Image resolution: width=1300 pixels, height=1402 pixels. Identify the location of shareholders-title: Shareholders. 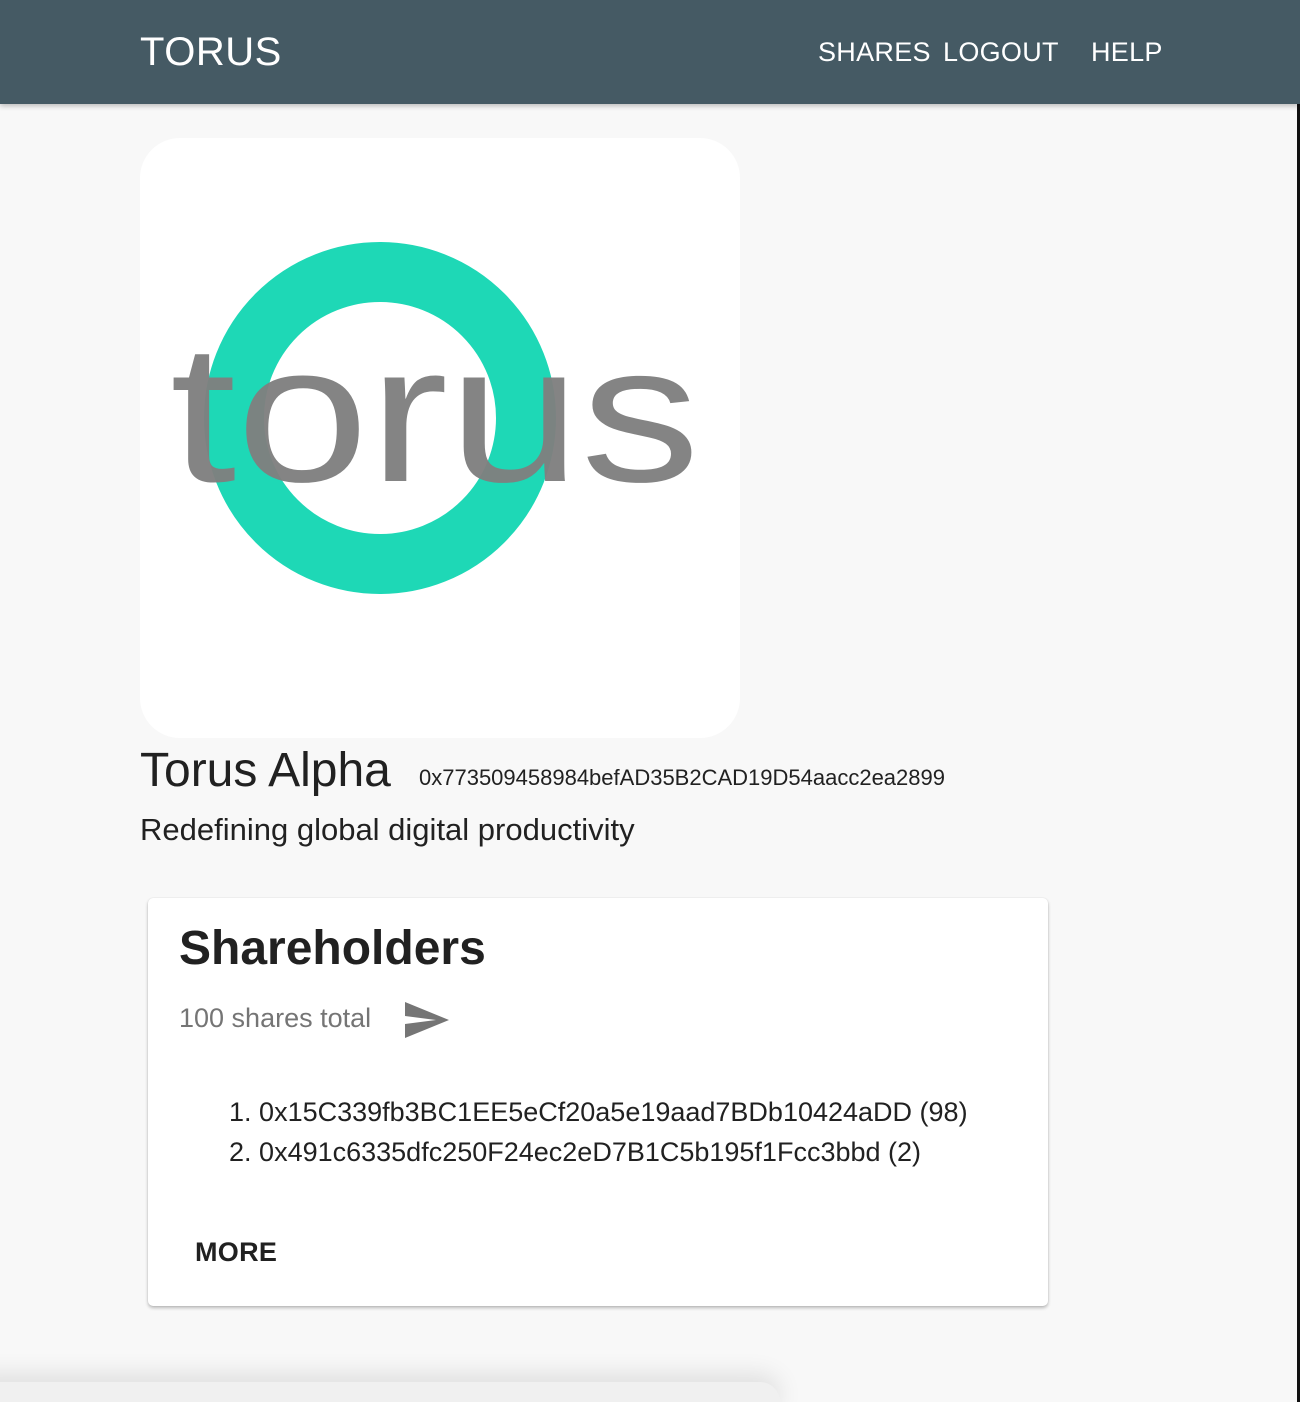
(332, 948).